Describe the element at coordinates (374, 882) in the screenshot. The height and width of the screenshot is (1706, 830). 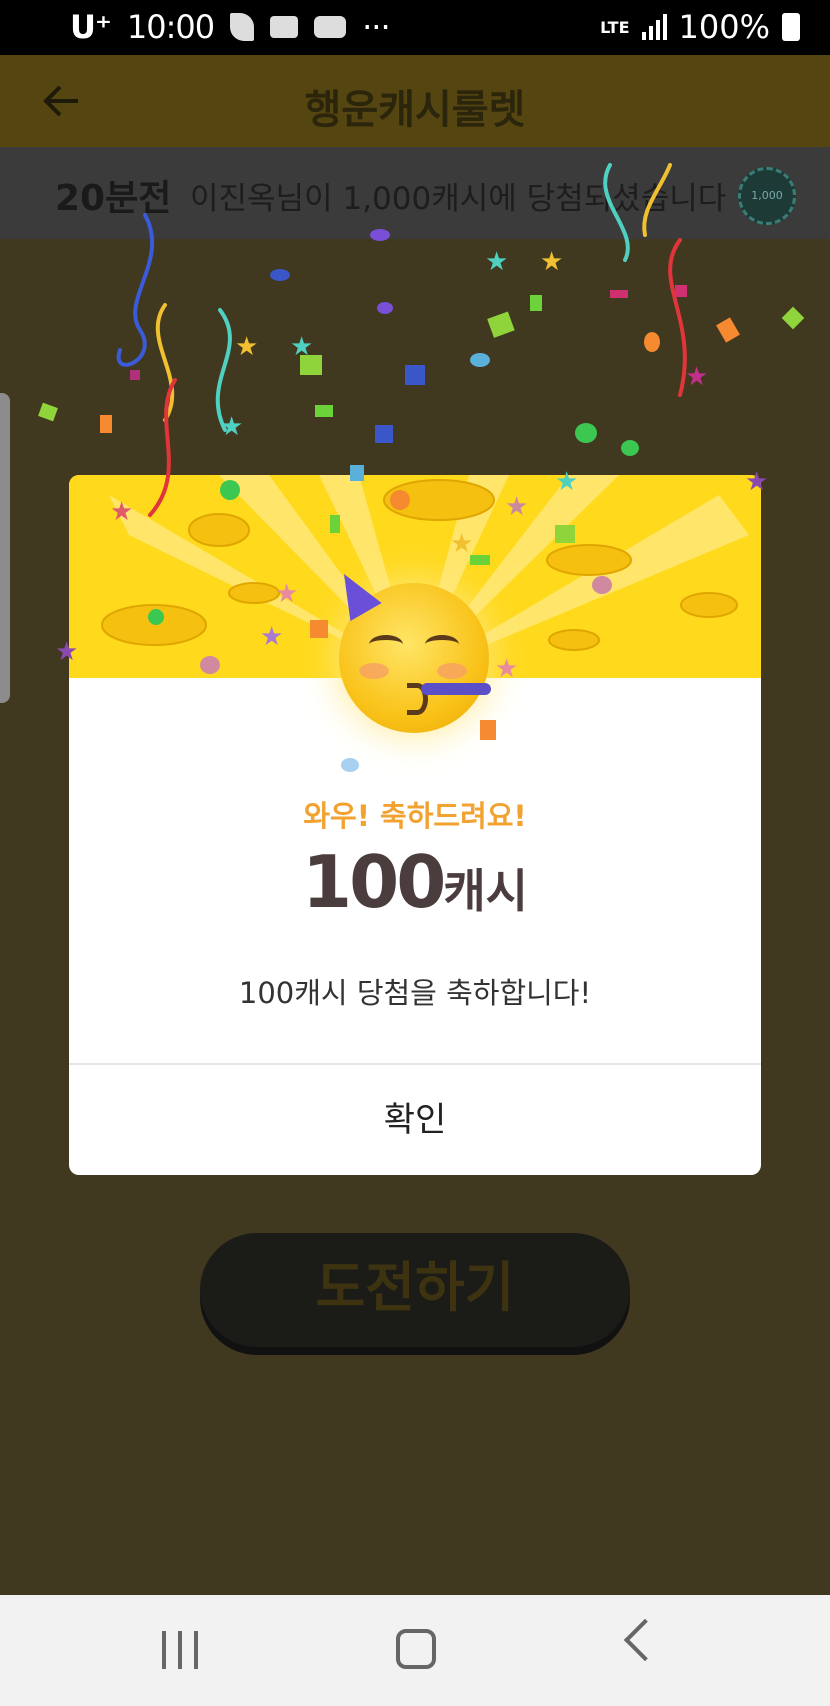
I see `prize-number: 100` at that location.